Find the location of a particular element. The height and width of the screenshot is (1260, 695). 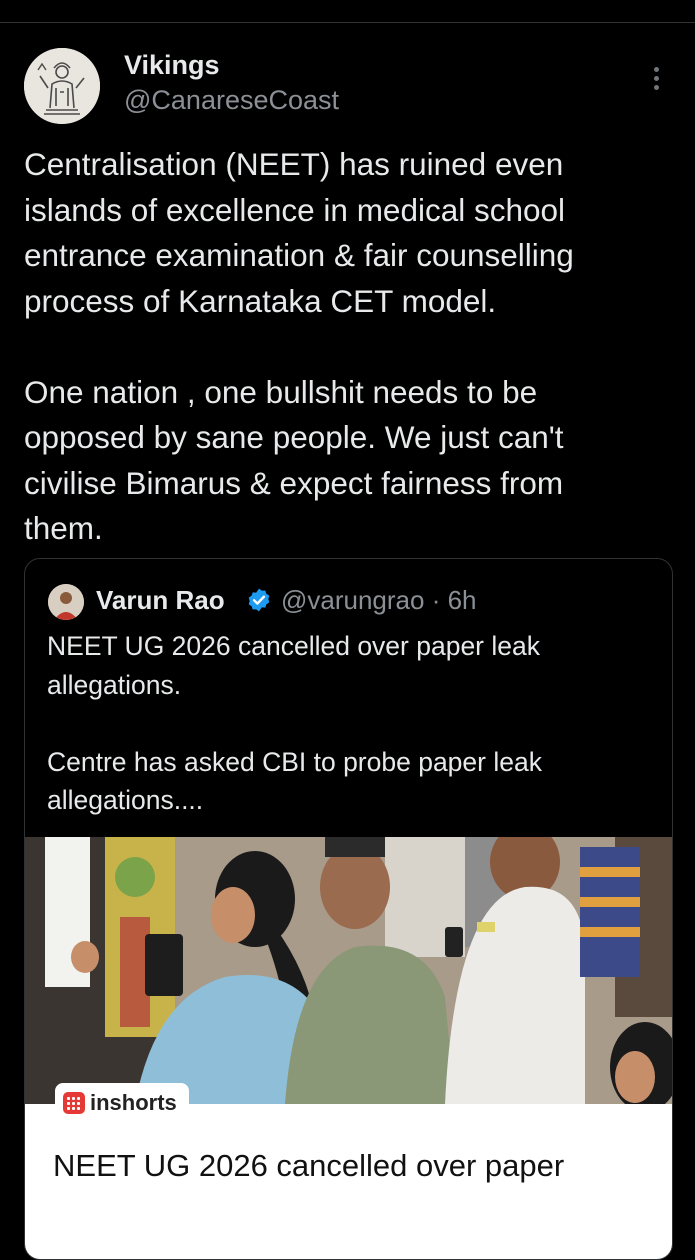

quoted-author-avatar is located at coordinates (66, 602).